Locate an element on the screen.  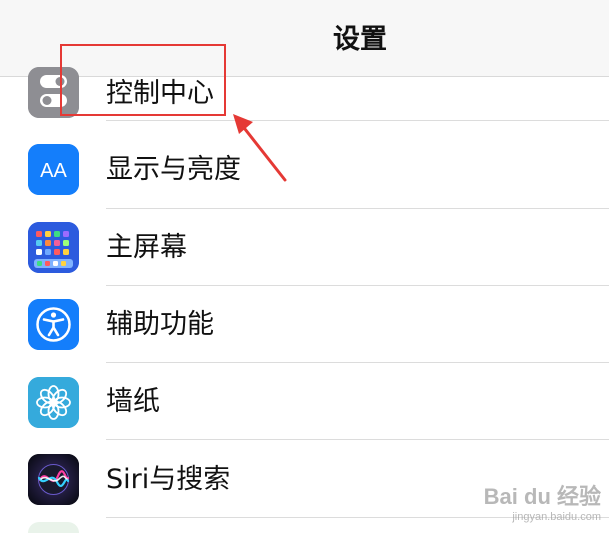
settings-item-label: 主屏幕 is located at coordinates (146, 247).